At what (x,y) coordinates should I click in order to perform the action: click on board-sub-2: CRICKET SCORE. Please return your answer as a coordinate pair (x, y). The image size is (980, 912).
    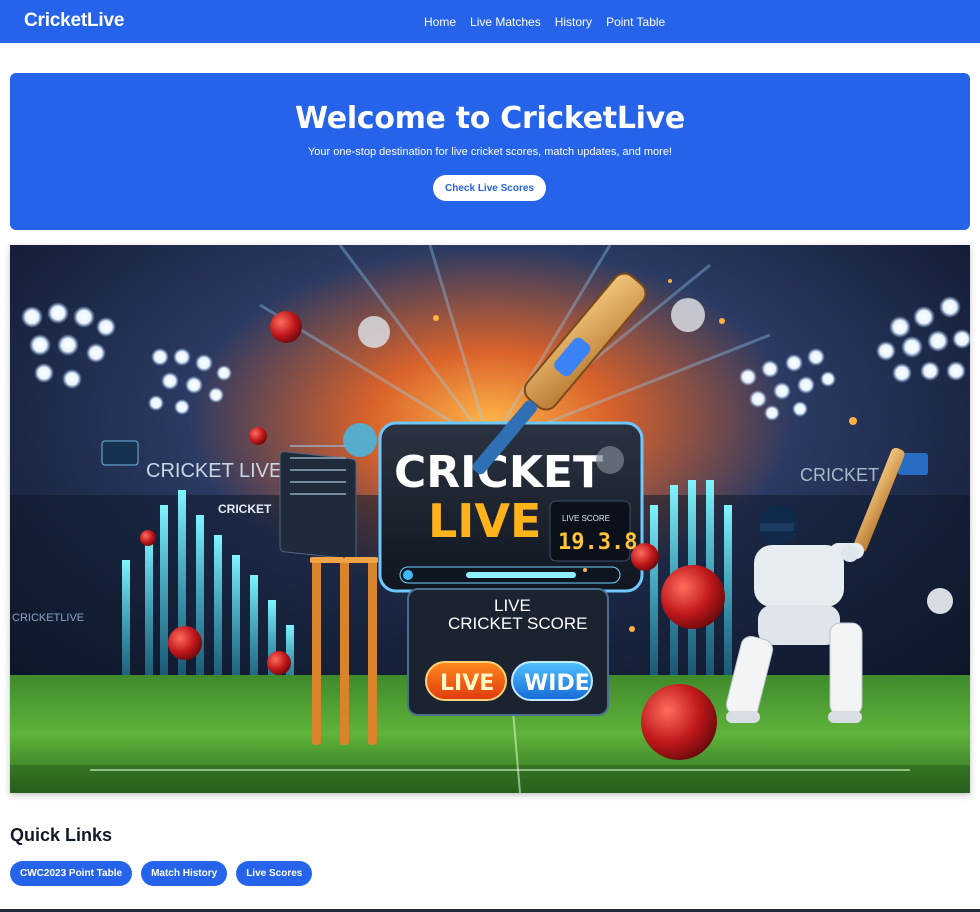
    Looking at the image, I should click on (518, 623).